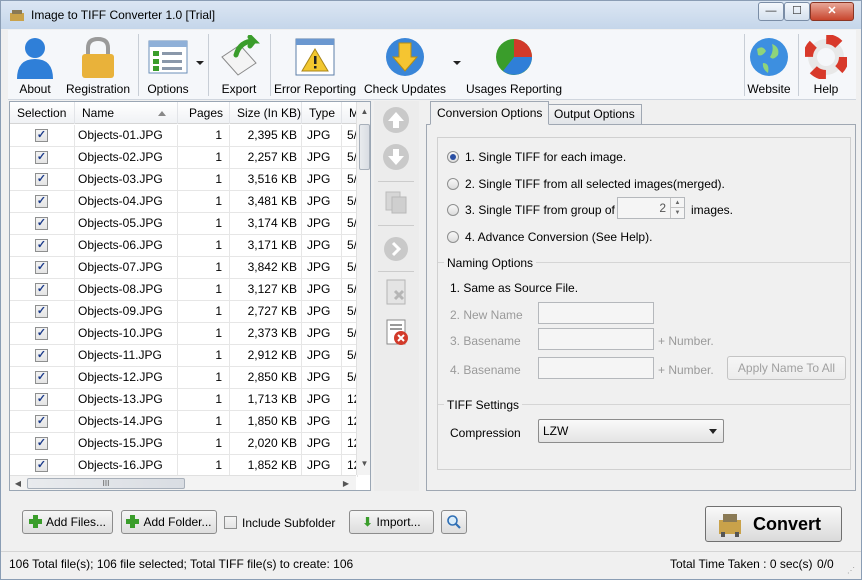 This screenshot has width=862, height=580. What do you see at coordinates (453, 237) in the screenshot?
I see `radio-advance-conversion` at bounding box center [453, 237].